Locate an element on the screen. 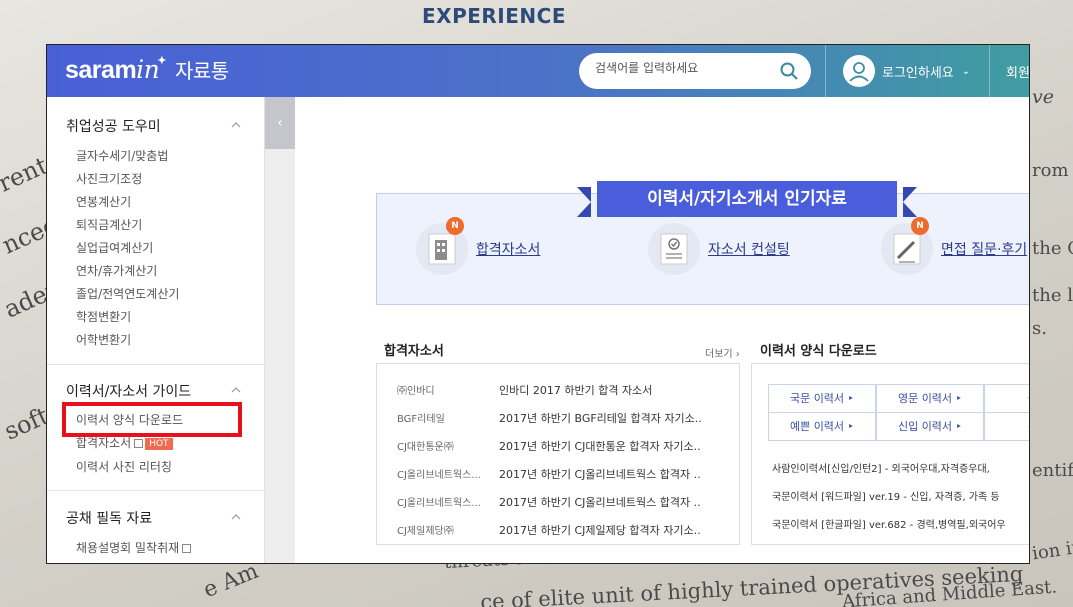  join-link: 회원 is located at coordinates (1017, 71).